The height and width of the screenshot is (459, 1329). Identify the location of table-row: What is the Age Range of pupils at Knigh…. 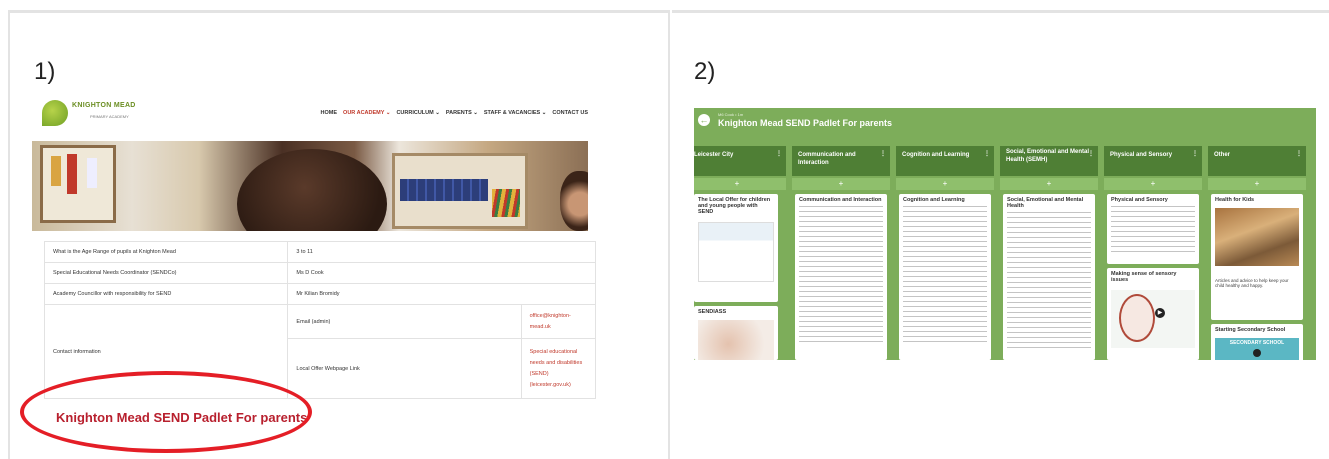
(319, 252).